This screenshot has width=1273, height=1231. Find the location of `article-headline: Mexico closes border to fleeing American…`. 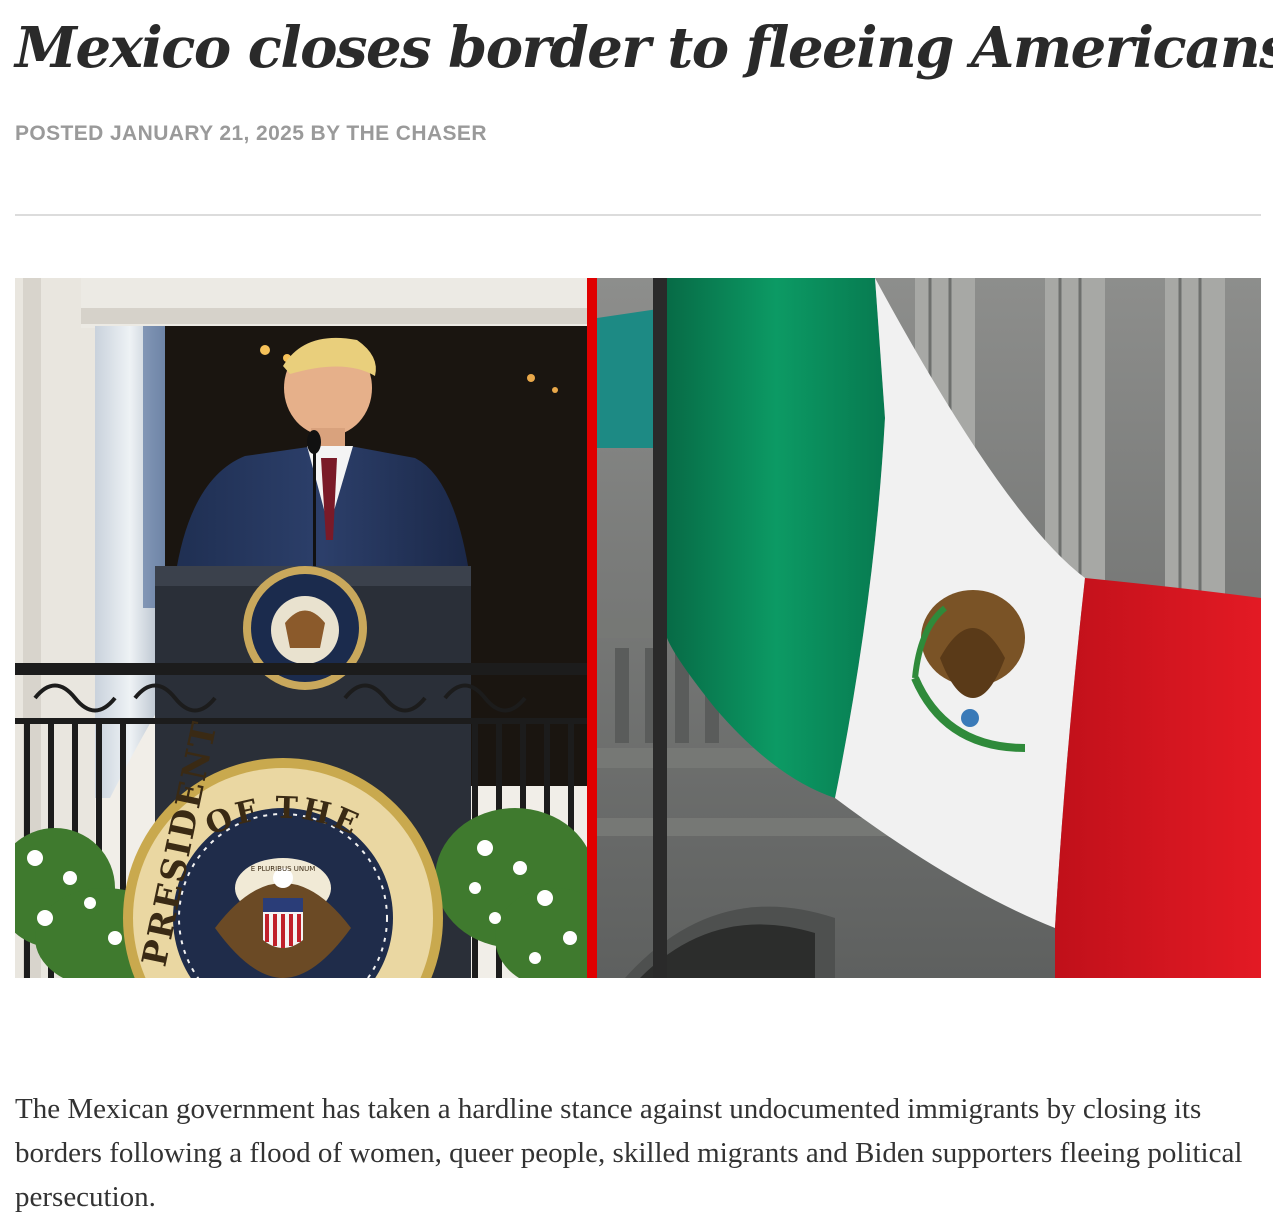

article-headline: Mexico closes border to fleeing American… is located at coordinates (644, 48).